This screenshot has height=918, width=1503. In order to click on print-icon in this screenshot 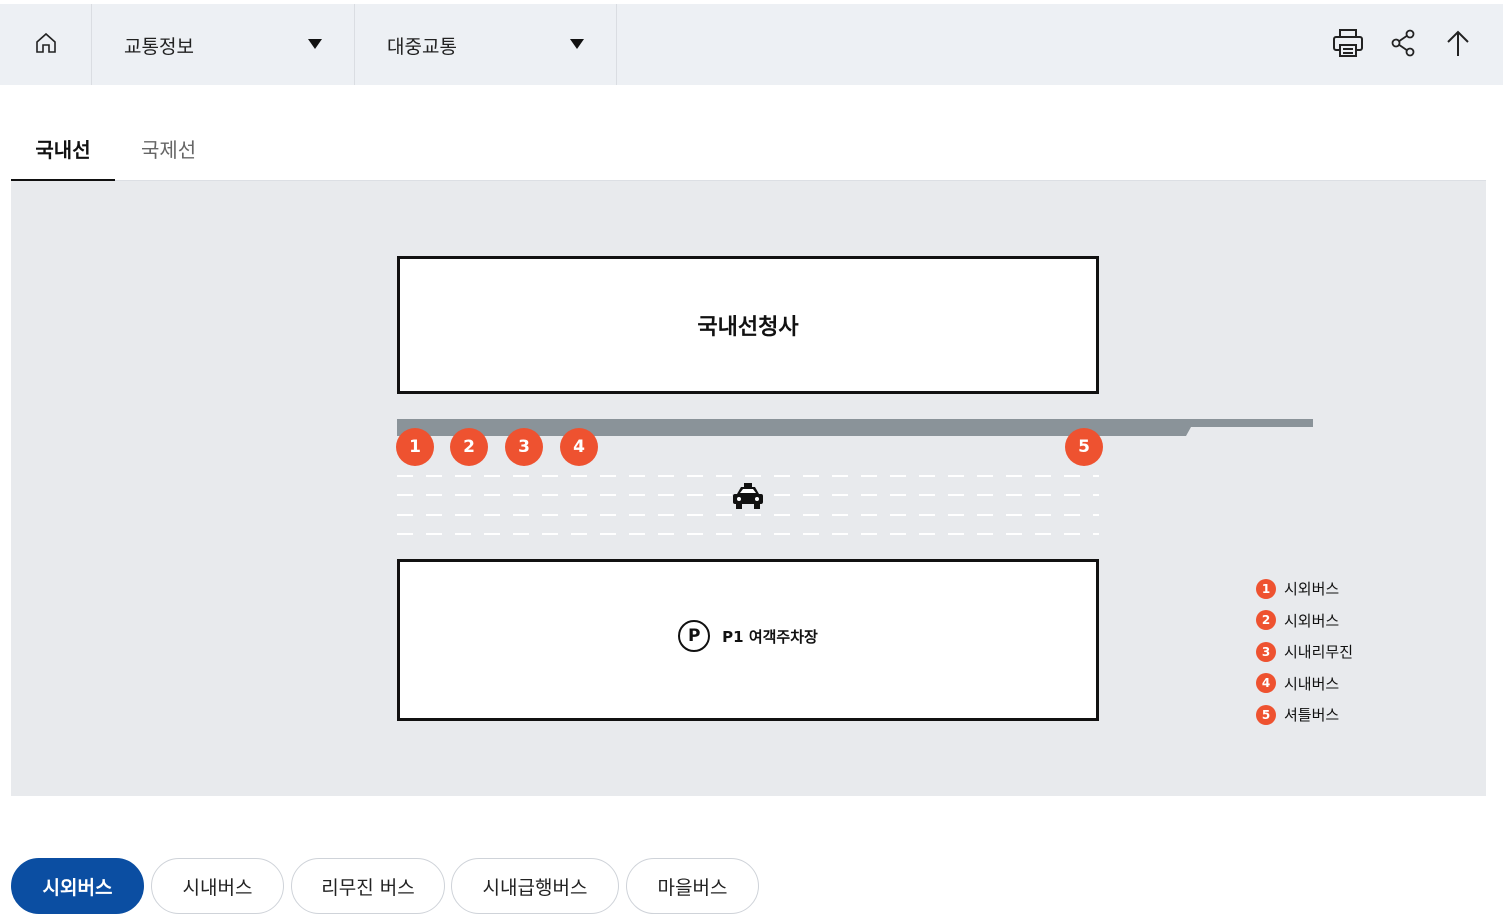, I will do `click(1348, 45)`.